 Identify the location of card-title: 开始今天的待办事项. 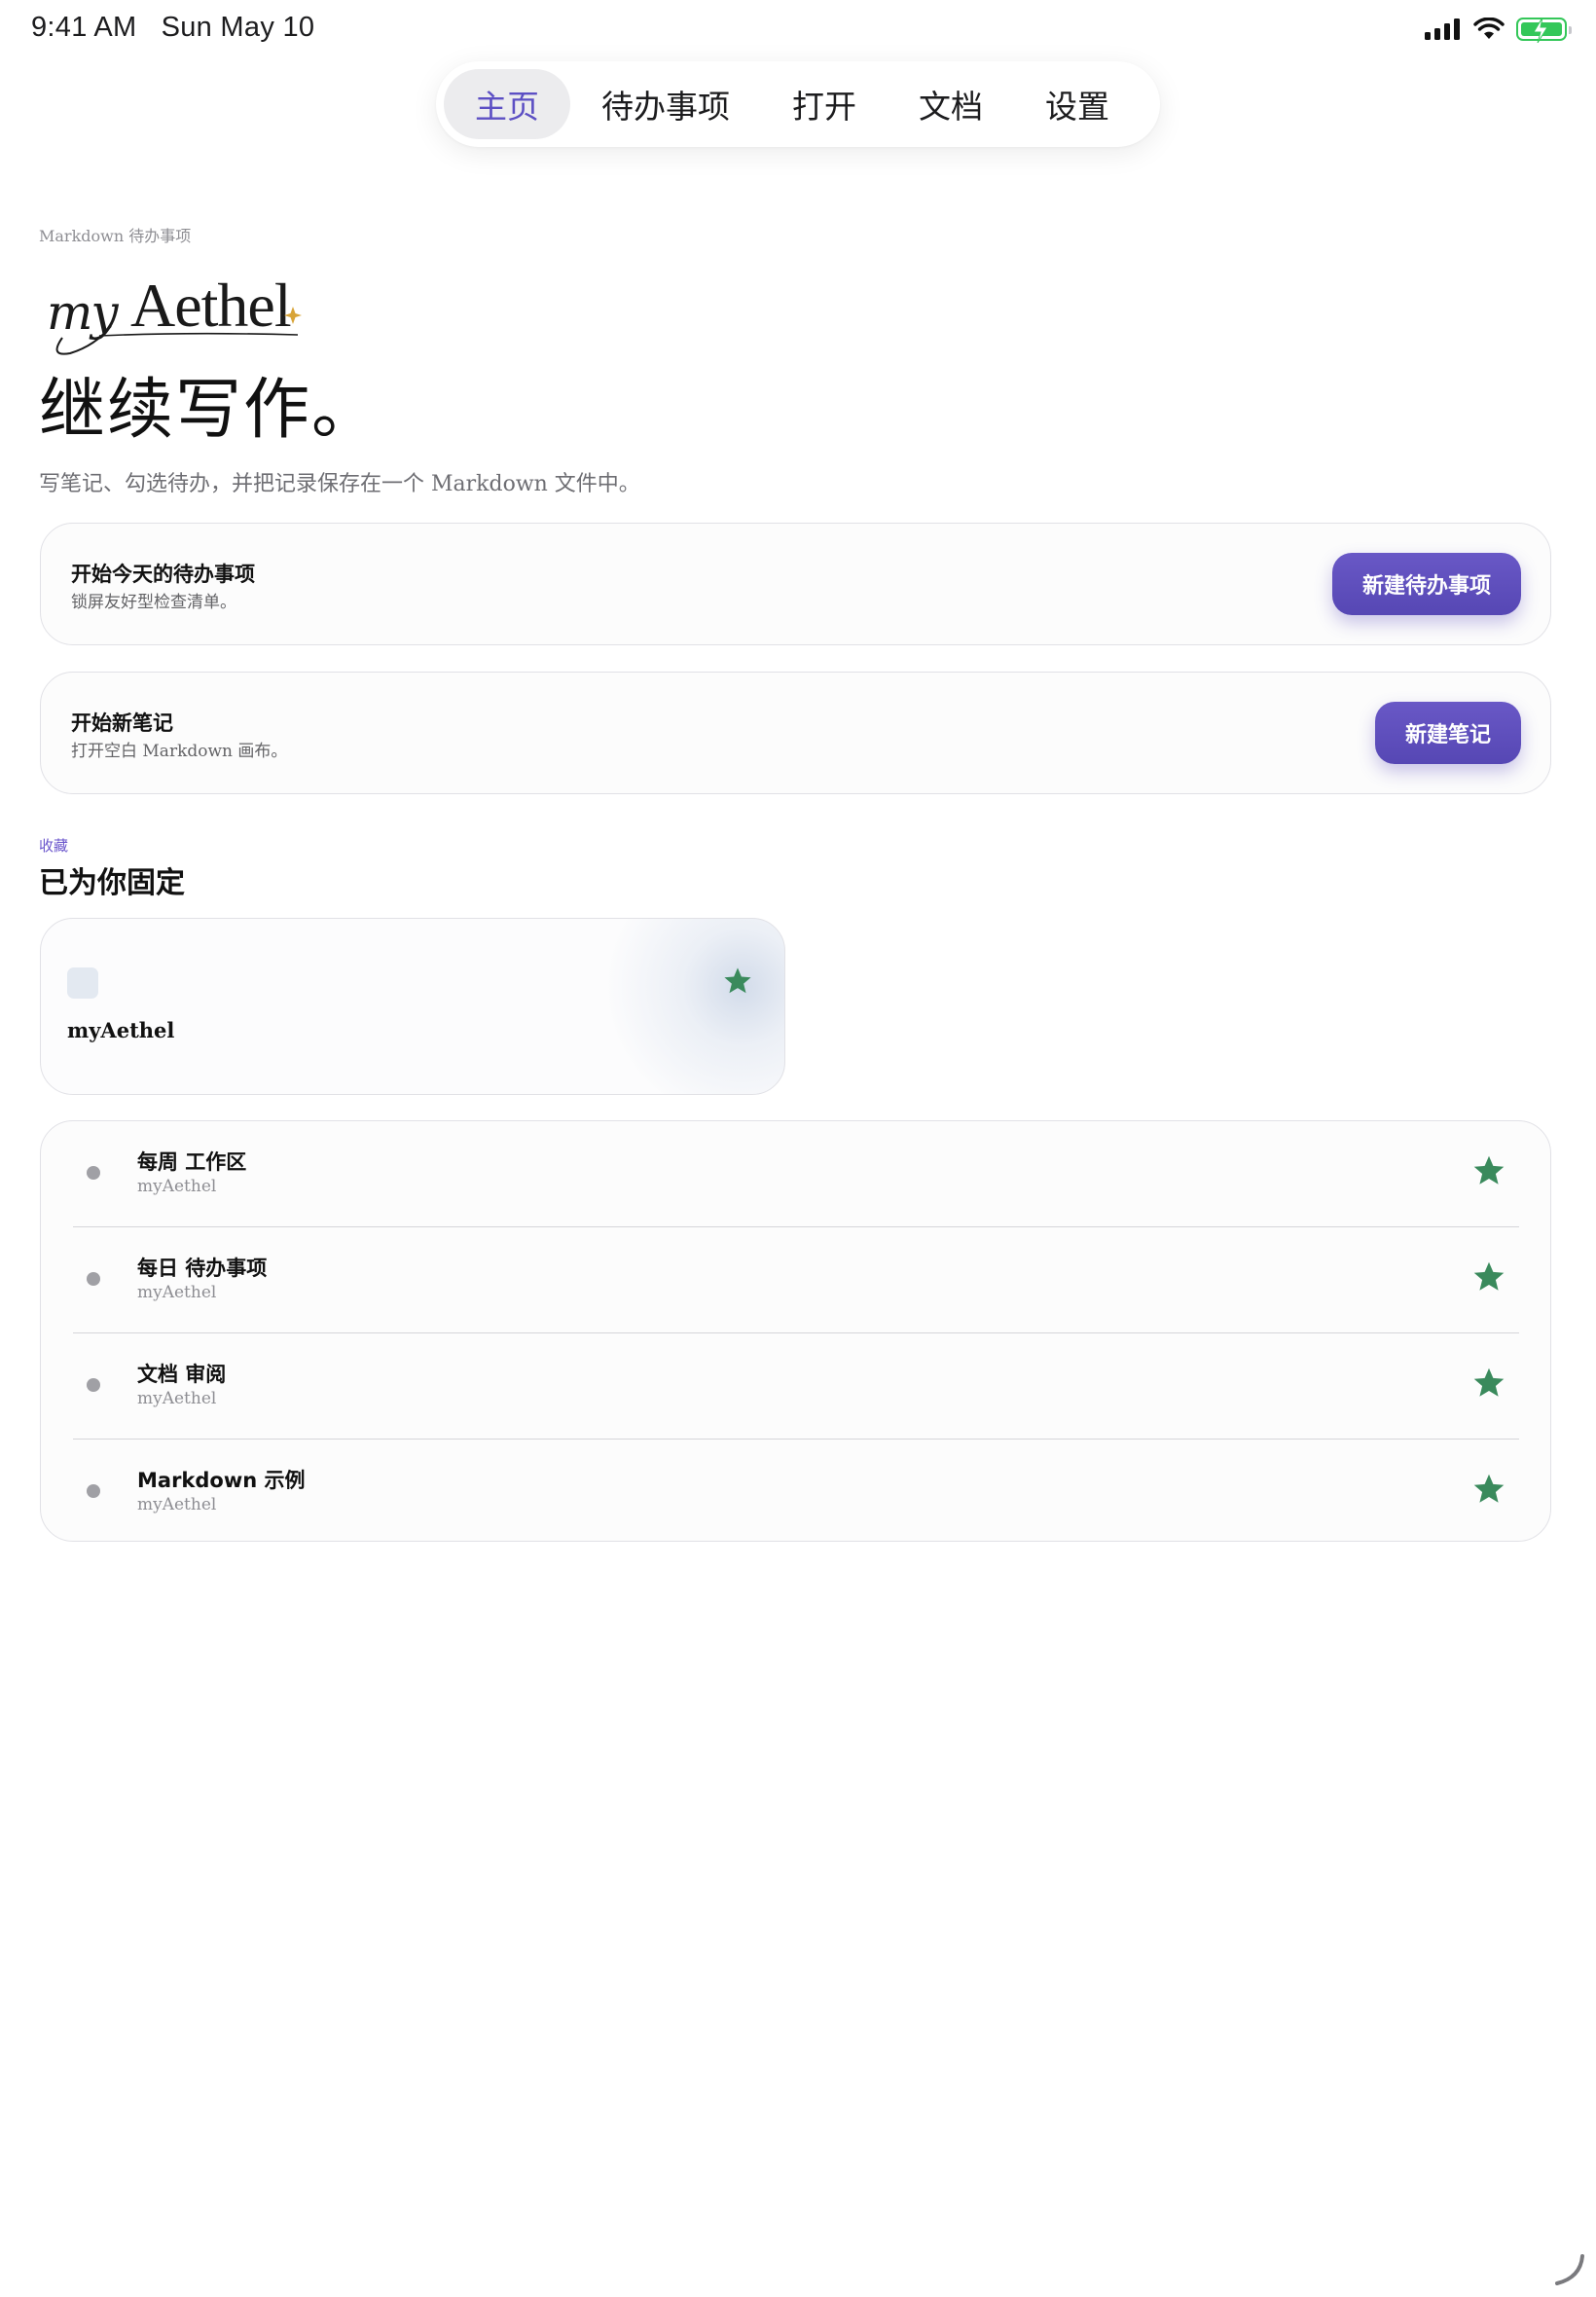
(163, 574).